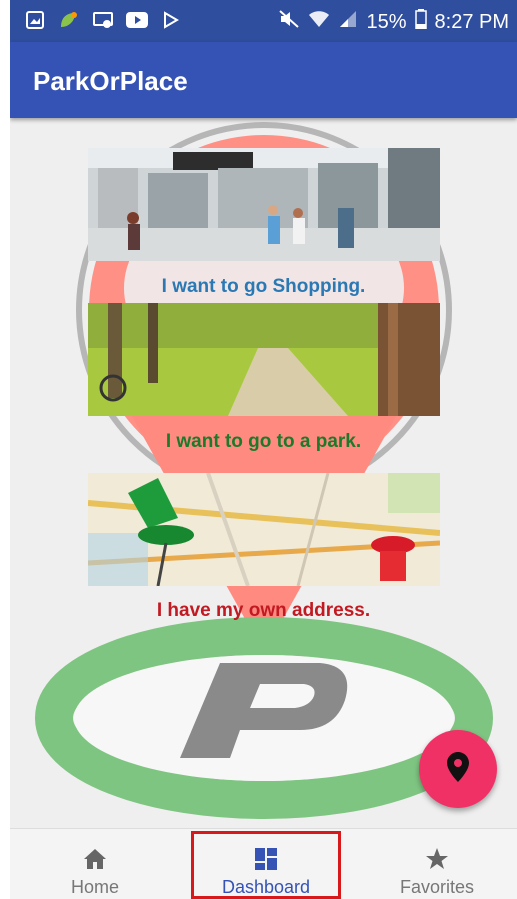 The image size is (517, 899). What do you see at coordinates (94, 887) in the screenshot?
I see `nav-home-label: Home` at bounding box center [94, 887].